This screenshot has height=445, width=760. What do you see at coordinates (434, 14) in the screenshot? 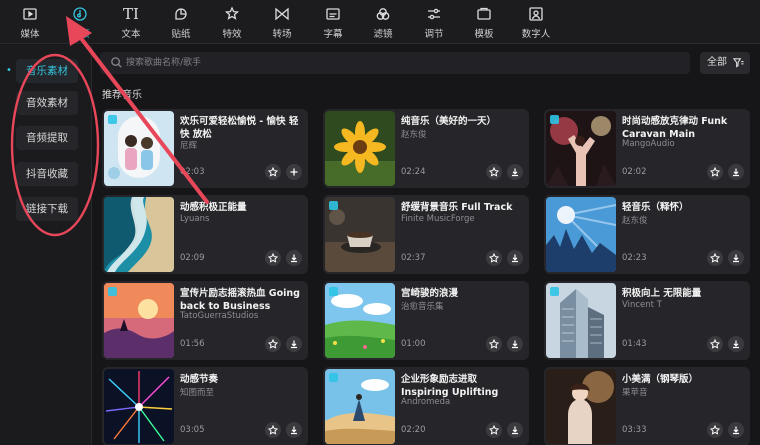
I see `adjust-icon` at bounding box center [434, 14].